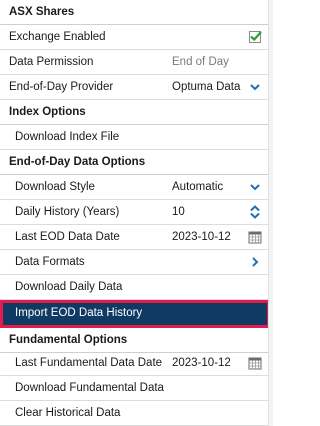 Image resolution: width=320 pixels, height=426 pixels. I want to click on download-fundamental-data-button: Download Fundamental Data, so click(134, 388).